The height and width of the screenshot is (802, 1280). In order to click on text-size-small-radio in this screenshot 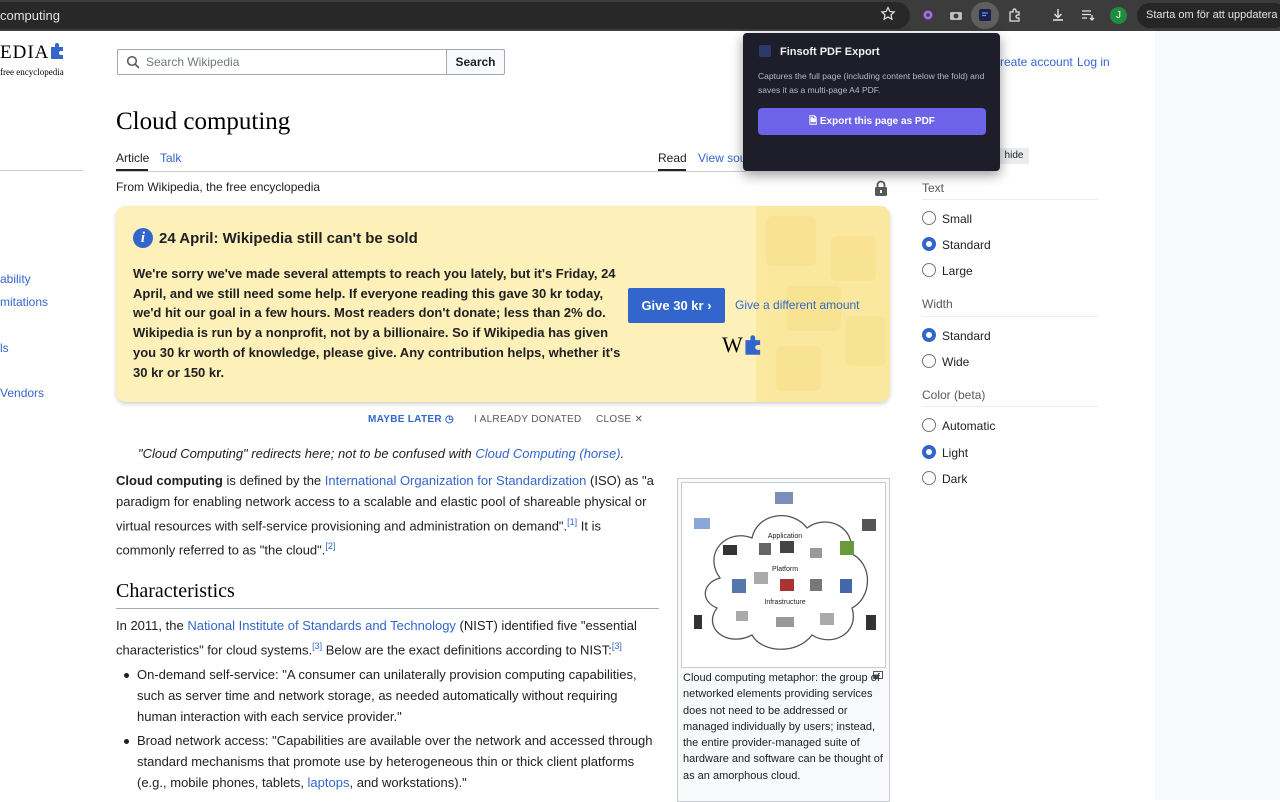, I will do `click(929, 218)`.